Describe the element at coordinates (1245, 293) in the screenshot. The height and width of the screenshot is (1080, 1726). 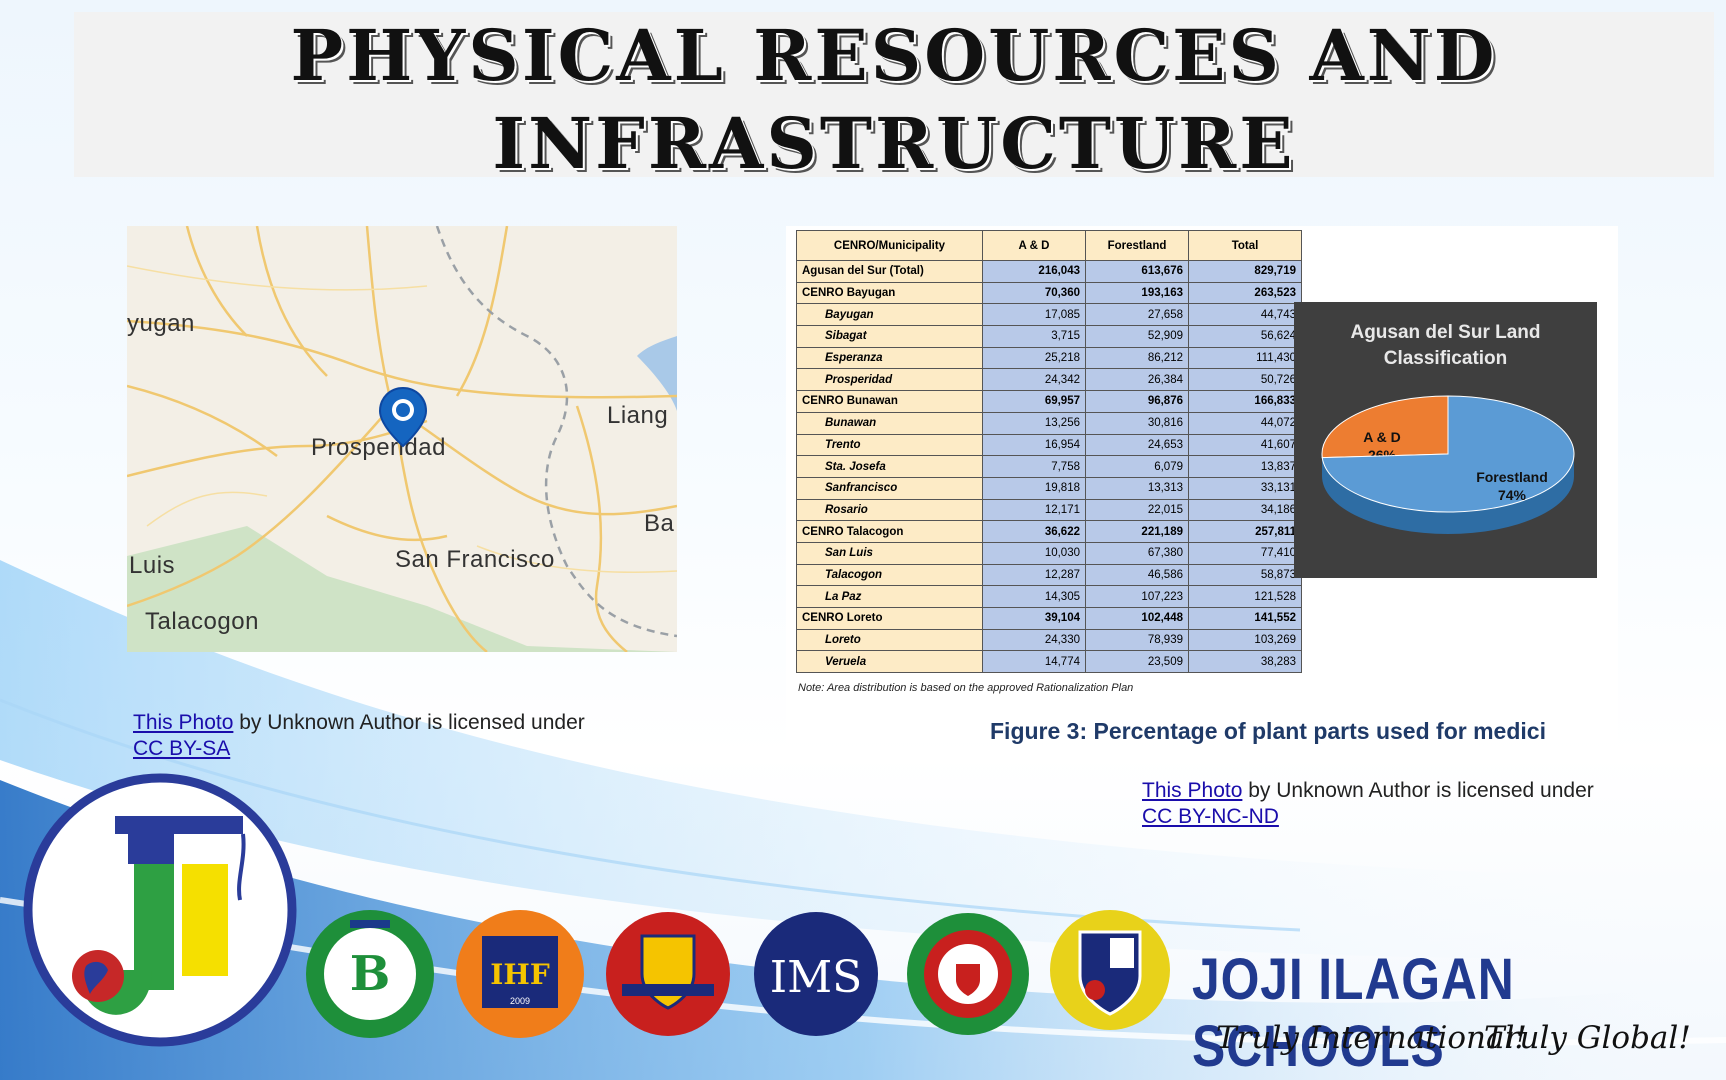
I see `table-cell-total: 263,523` at that location.